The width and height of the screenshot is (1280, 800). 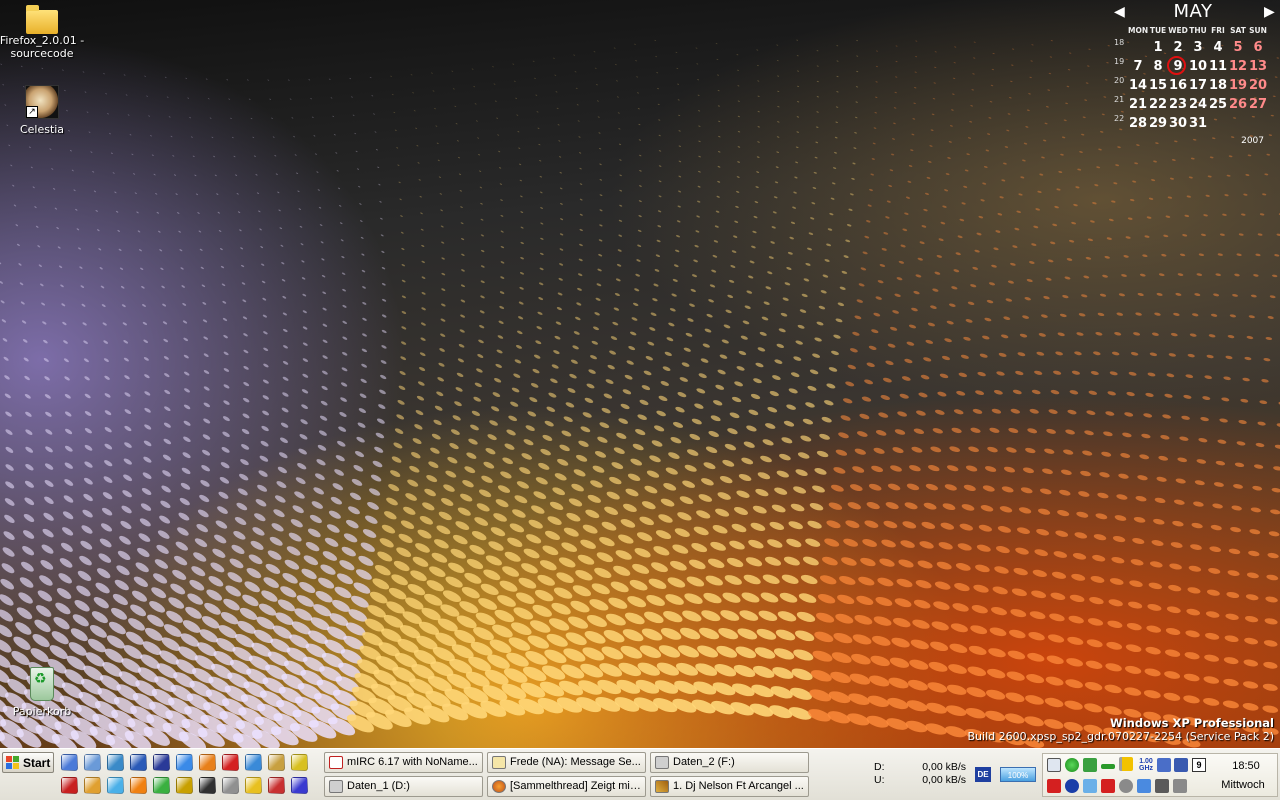 What do you see at coordinates (1258, 85) in the screenshot?
I see `calendar-day: 20` at bounding box center [1258, 85].